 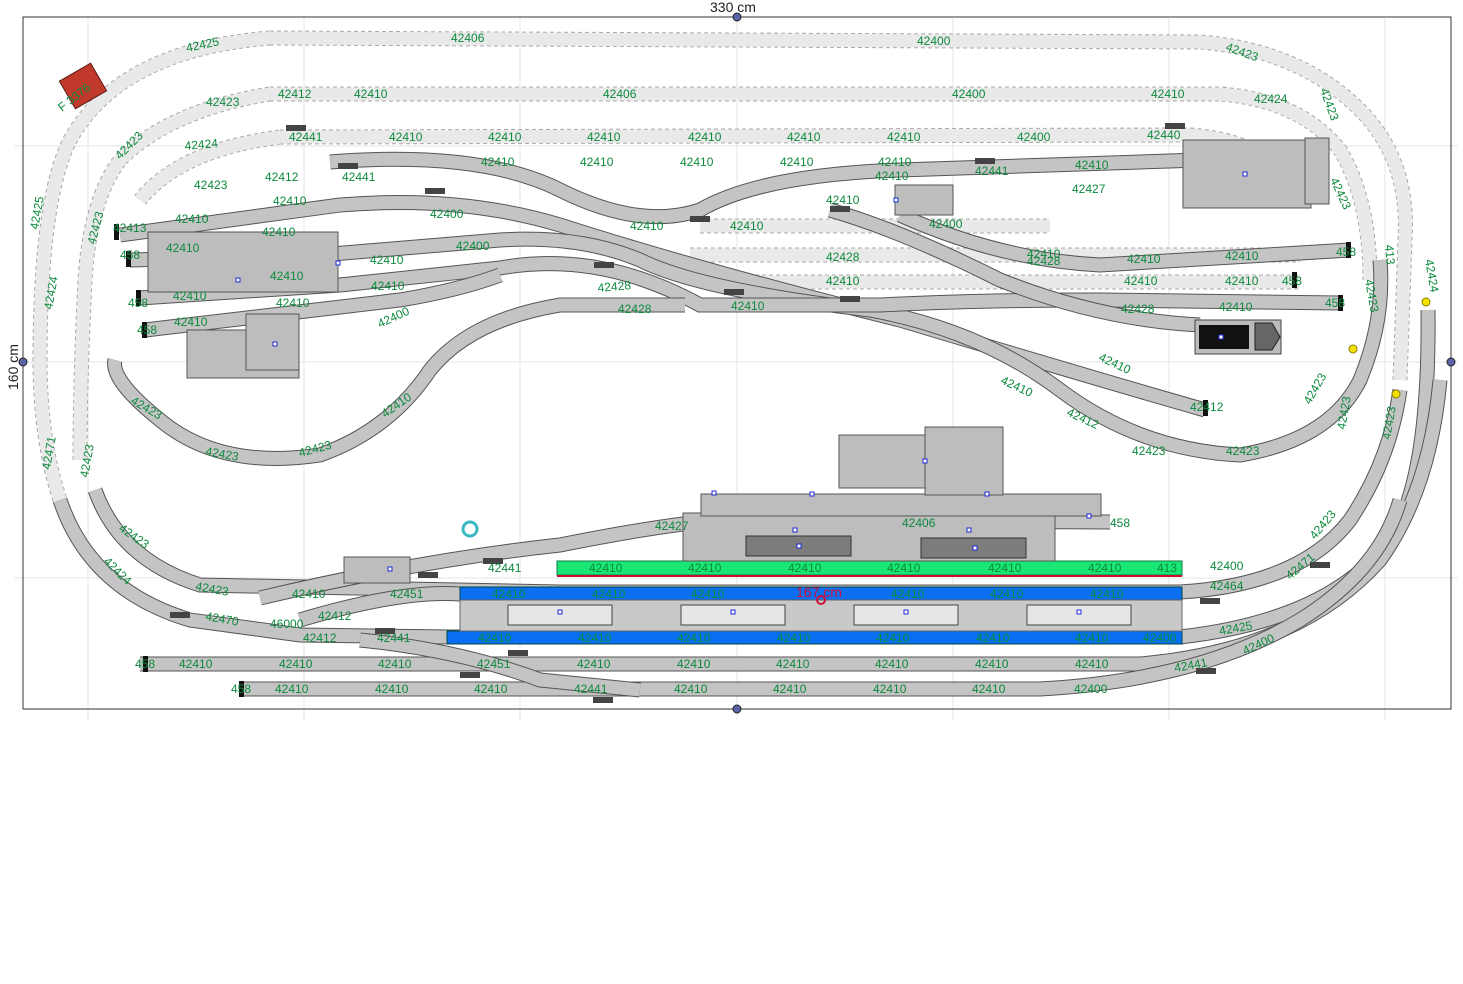 I want to click on height-dimension: 160 cm, so click(x=13, y=367).